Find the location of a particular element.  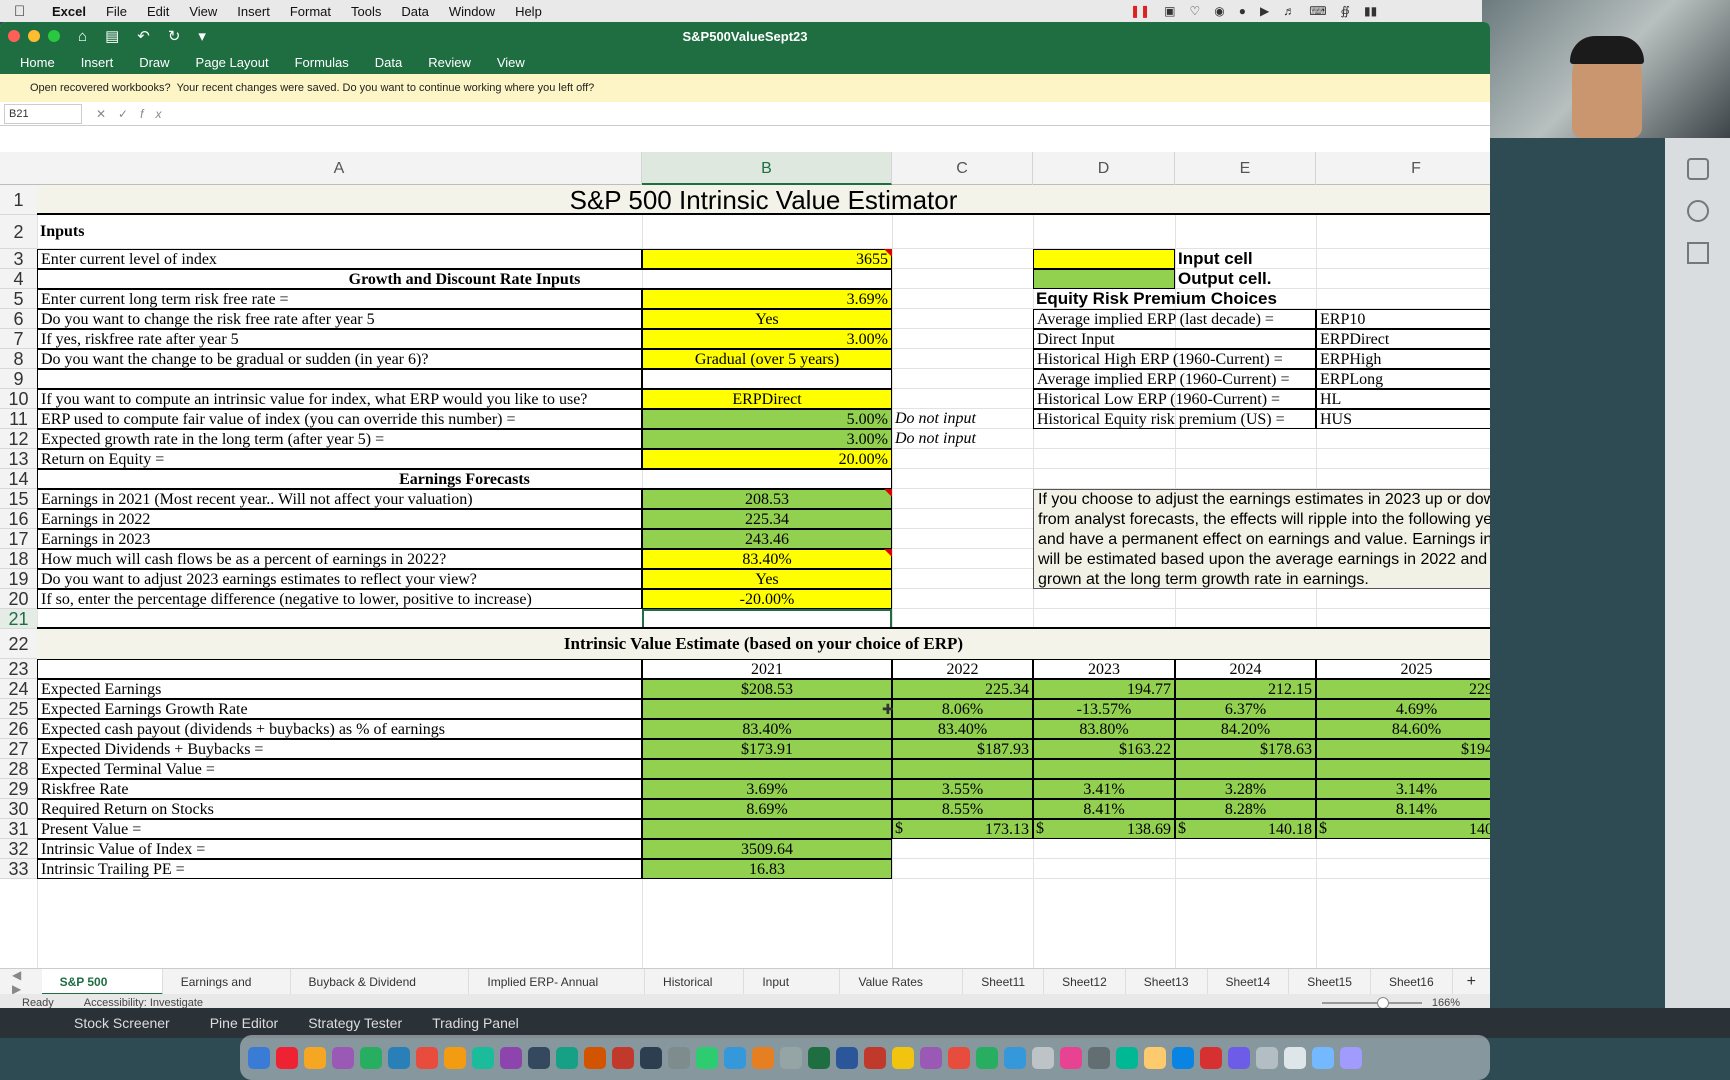

value-cell: 140.92 is located at coordinates (1403, 829).